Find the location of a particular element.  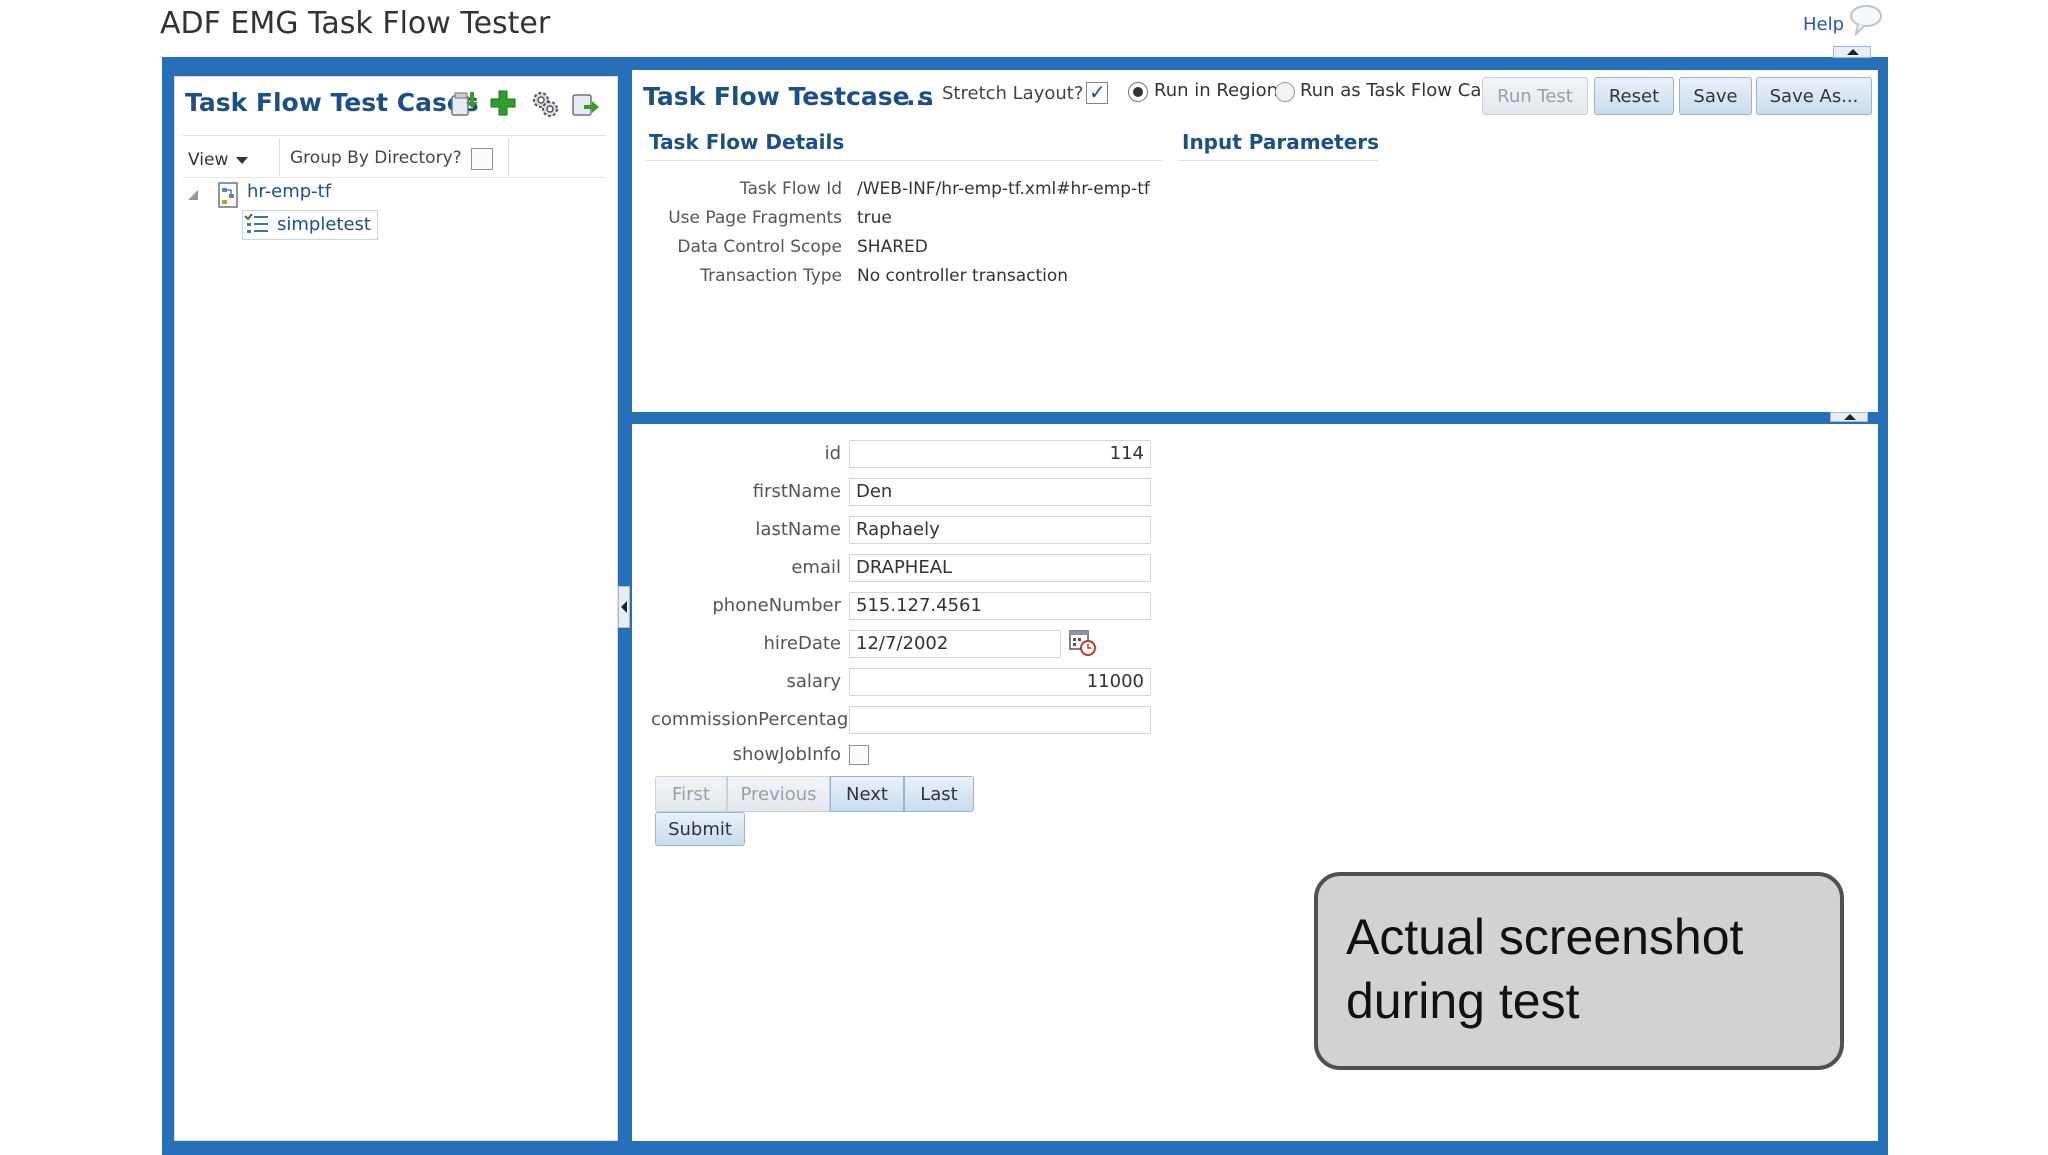

field-label-phonenumber: phoneNumber is located at coordinates (776, 605).